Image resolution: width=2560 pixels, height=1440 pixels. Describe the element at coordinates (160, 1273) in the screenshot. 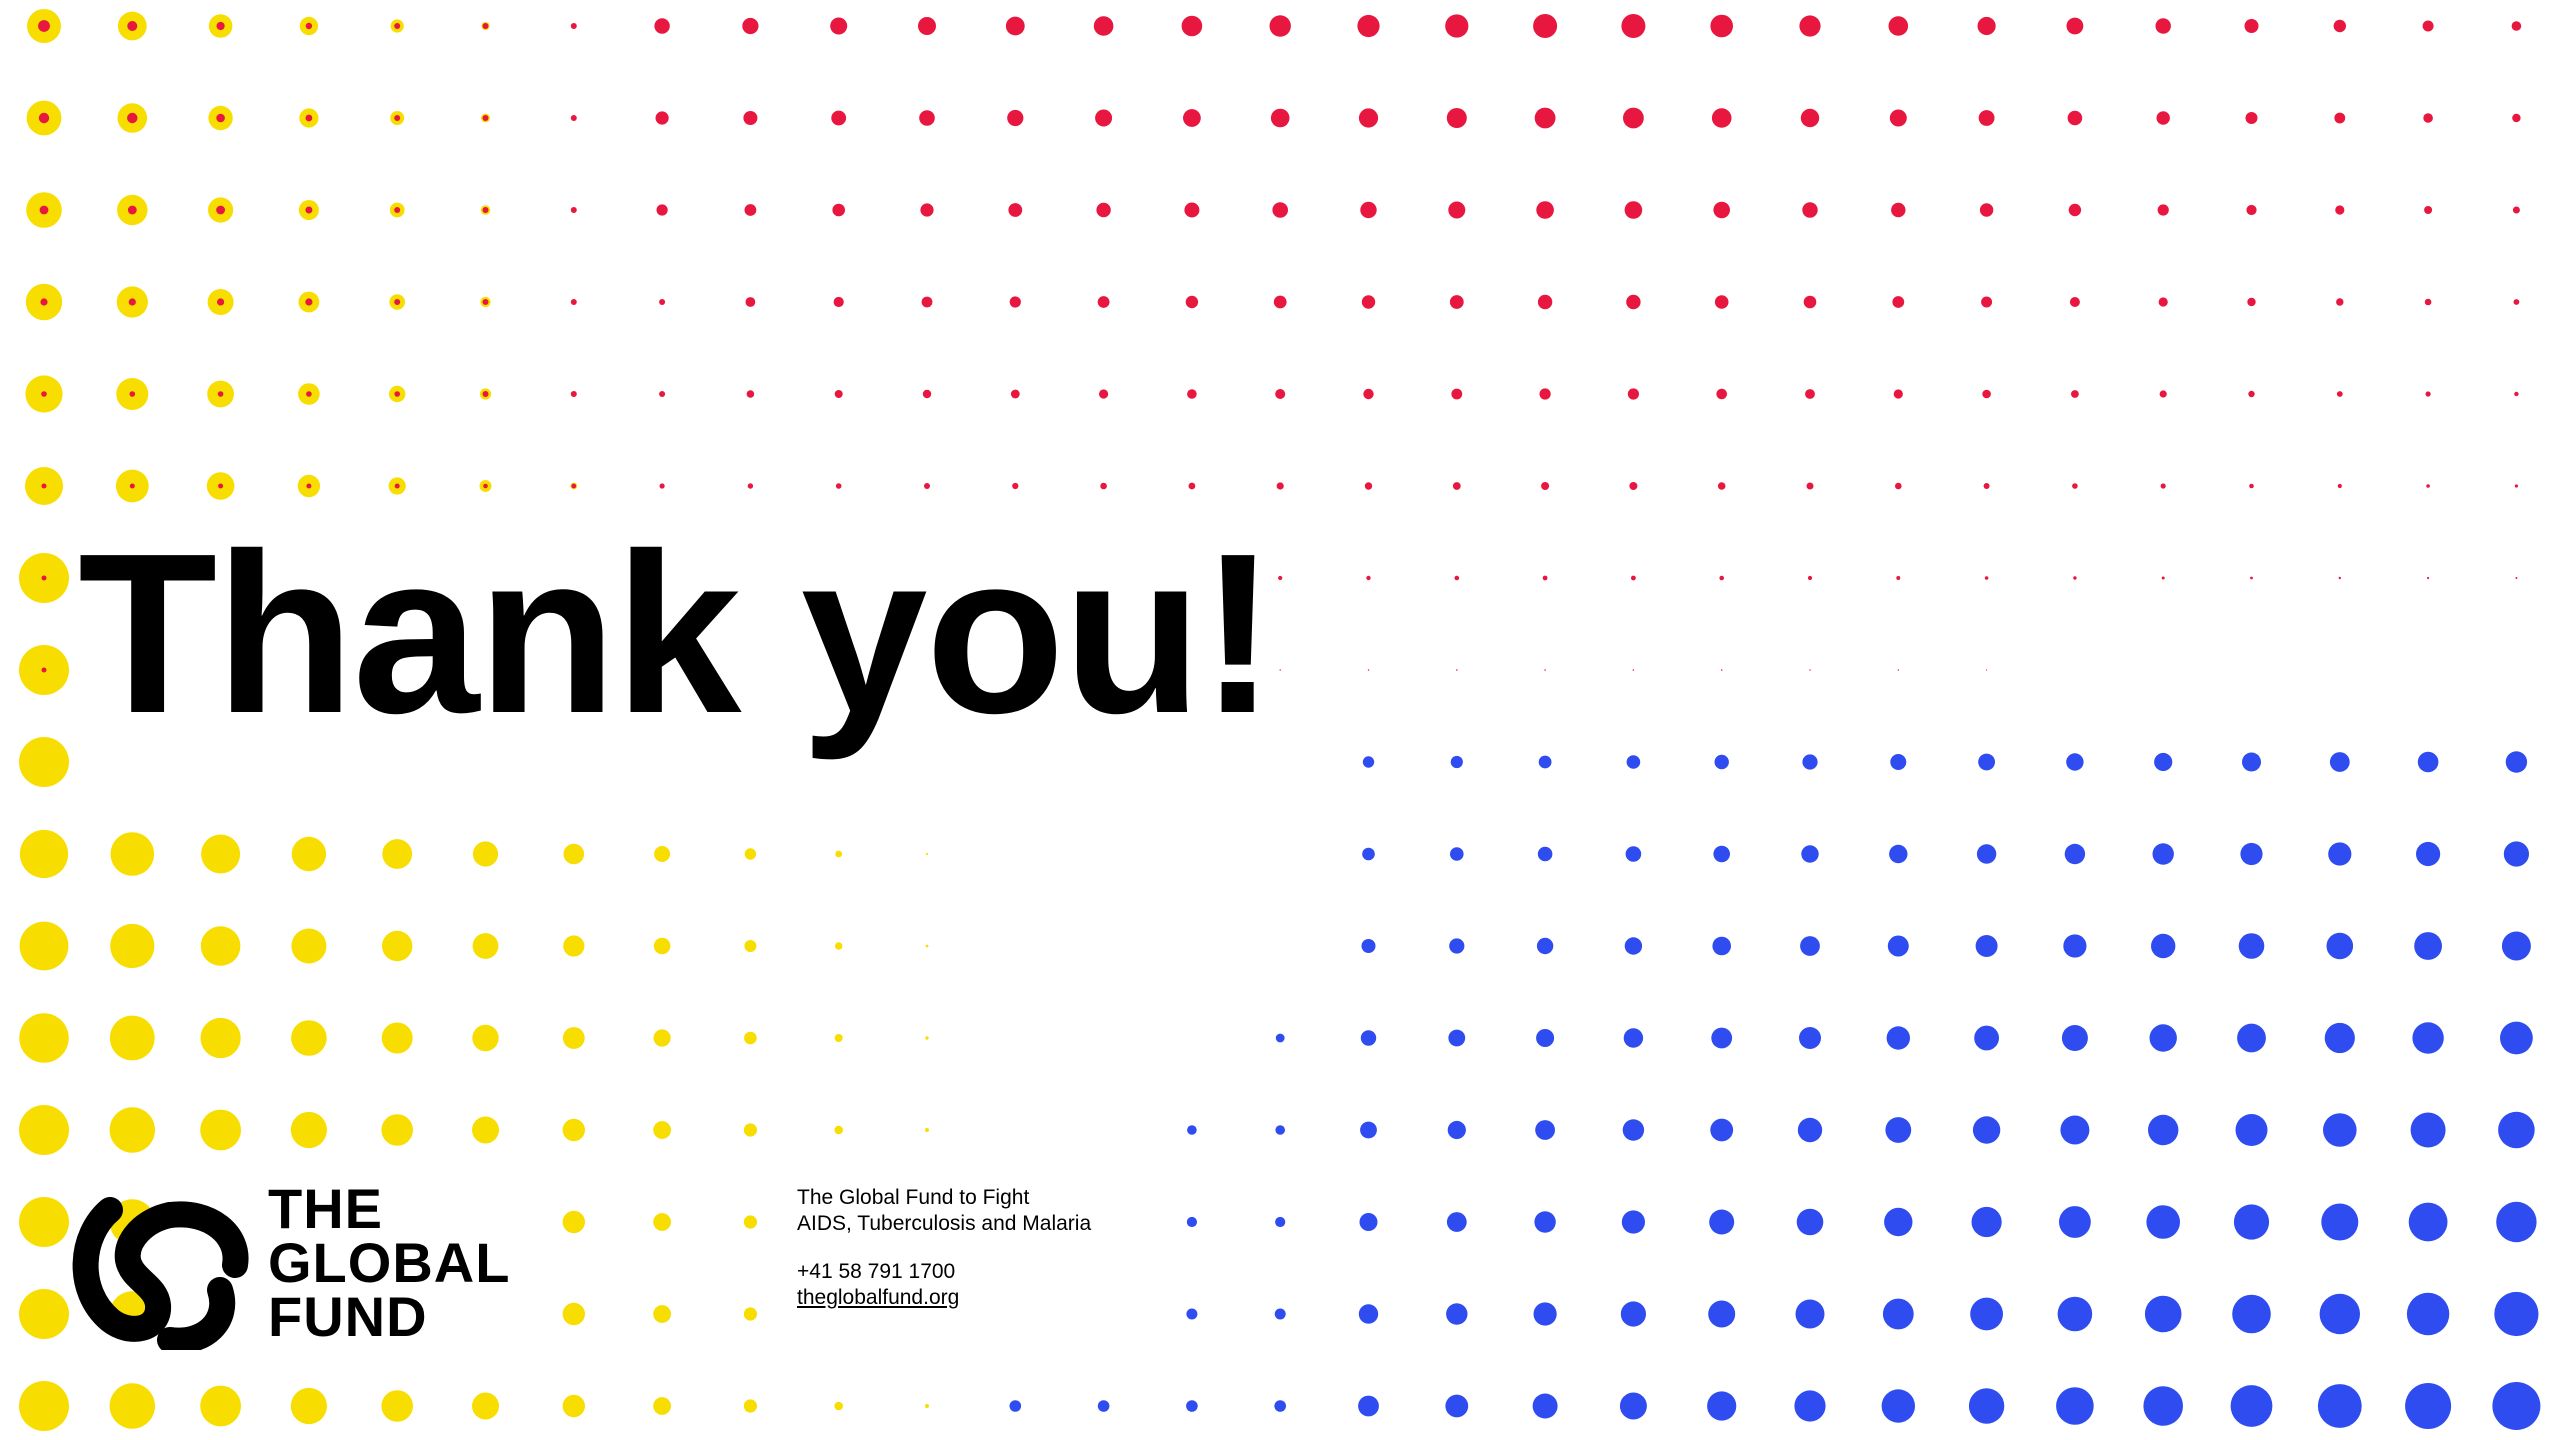

I see `global-fund-swirl-icon` at that location.